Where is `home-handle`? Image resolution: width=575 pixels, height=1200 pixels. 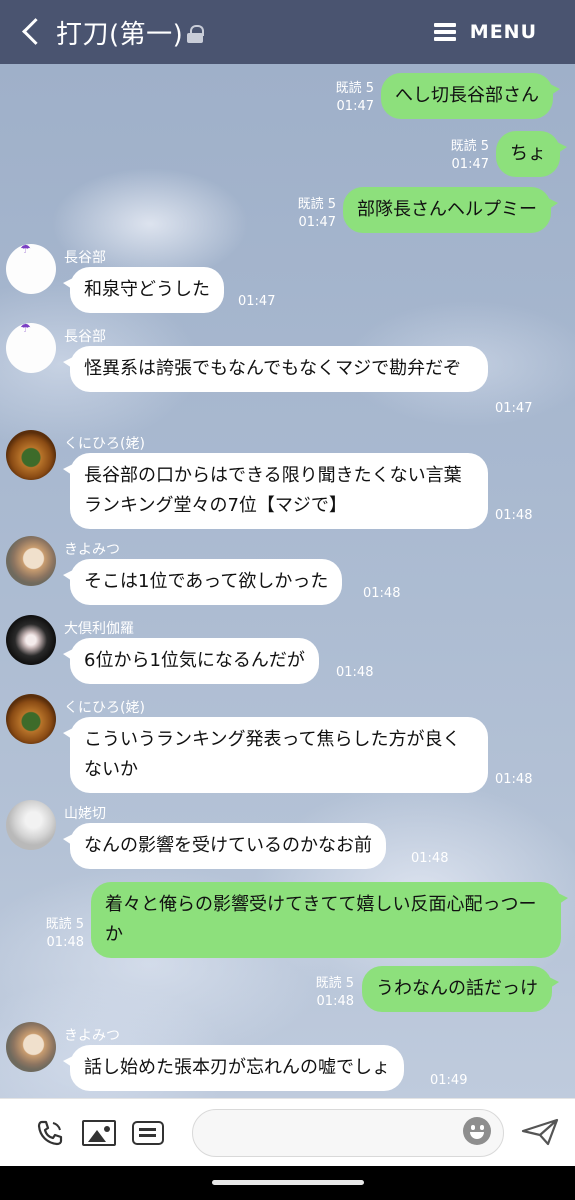
home-handle is located at coordinates (288, 1182).